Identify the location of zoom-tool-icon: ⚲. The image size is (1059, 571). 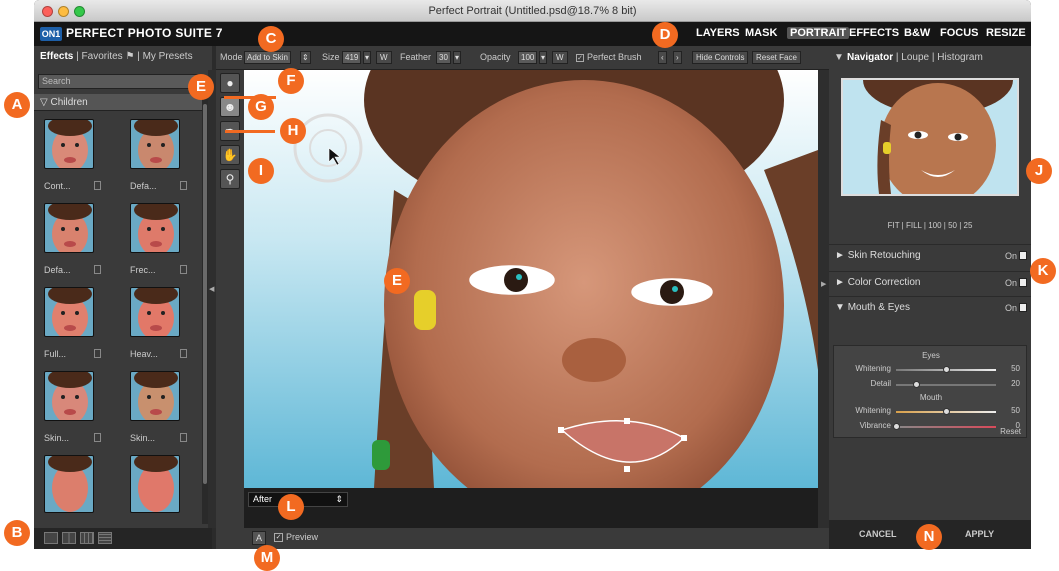
(230, 179).